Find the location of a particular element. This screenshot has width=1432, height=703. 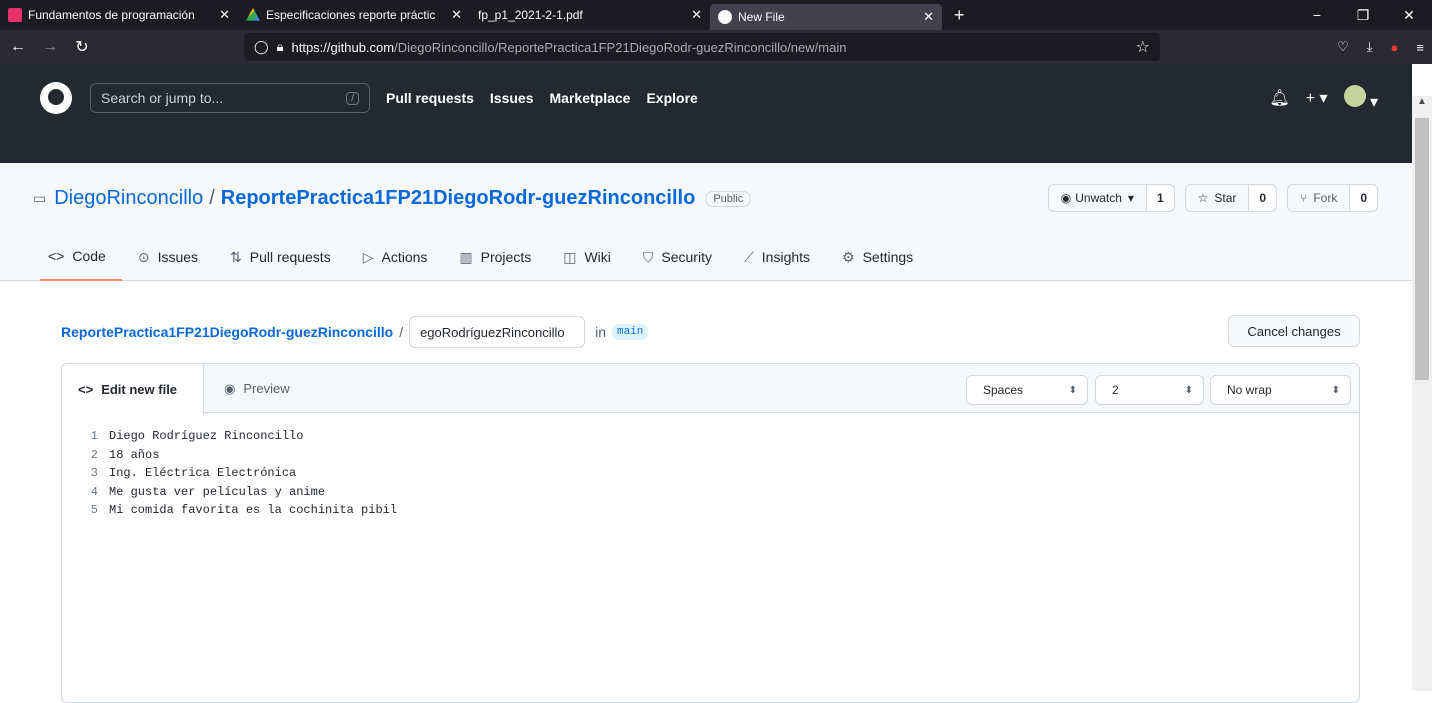

browser-tab: Especificaciones reporte práctic ✕ is located at coordinates (354, 15).